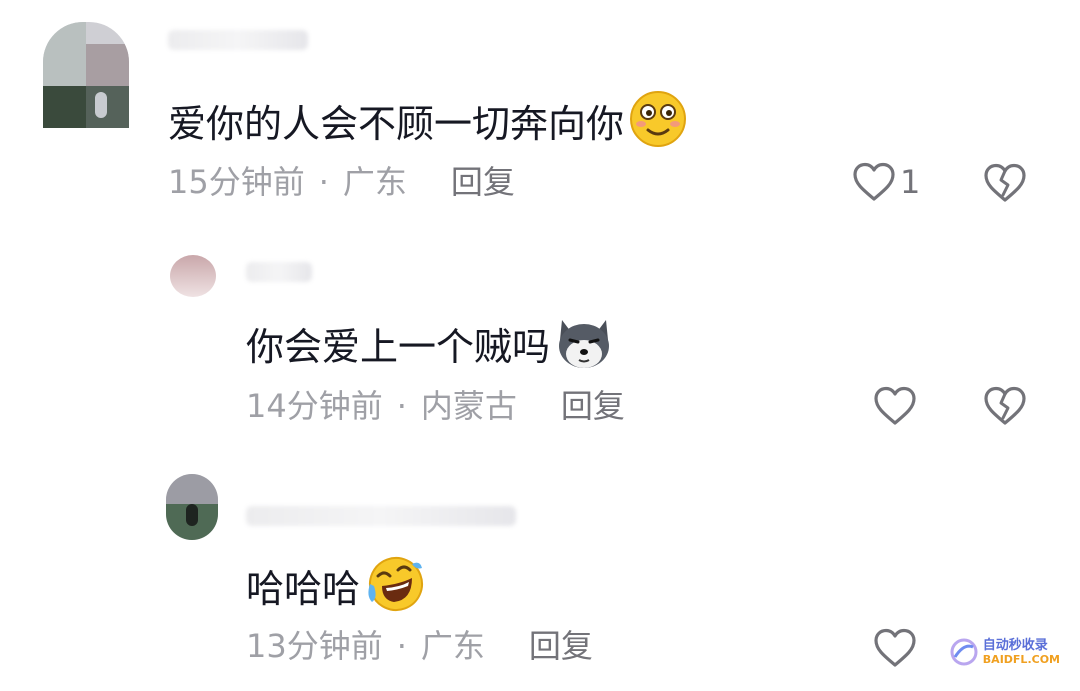 This screenshot has width=1080, height=691. What do you see at coordinates (584, 347) in the screenshot?
I see `husky-dog-emoji` at bounding box center [584, 347].